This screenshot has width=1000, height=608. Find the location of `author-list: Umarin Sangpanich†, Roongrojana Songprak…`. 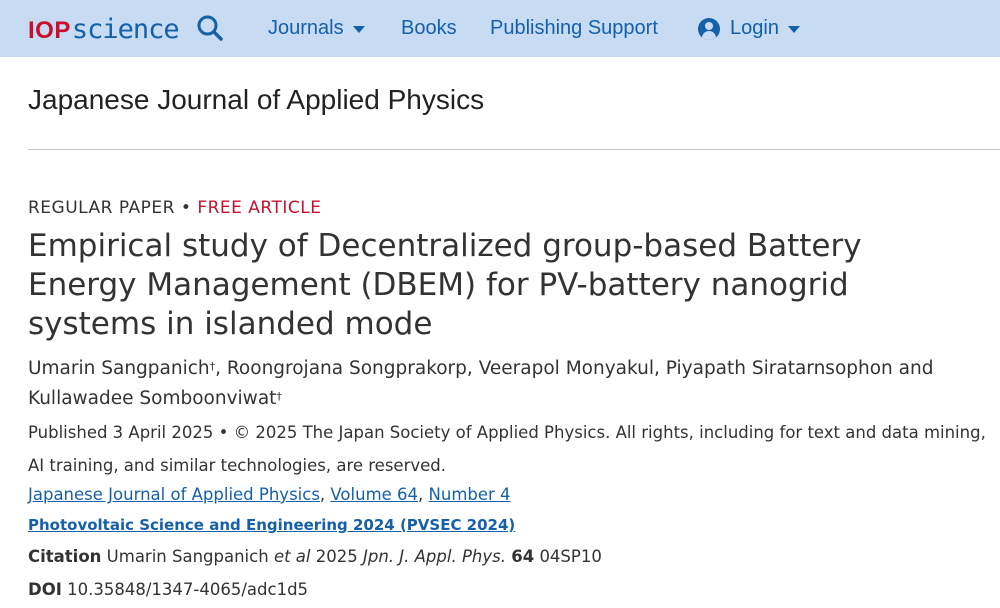

author-list: Umarin Sangpanich†, Roongrojana Songprak… is located at coordinates (503, 384).